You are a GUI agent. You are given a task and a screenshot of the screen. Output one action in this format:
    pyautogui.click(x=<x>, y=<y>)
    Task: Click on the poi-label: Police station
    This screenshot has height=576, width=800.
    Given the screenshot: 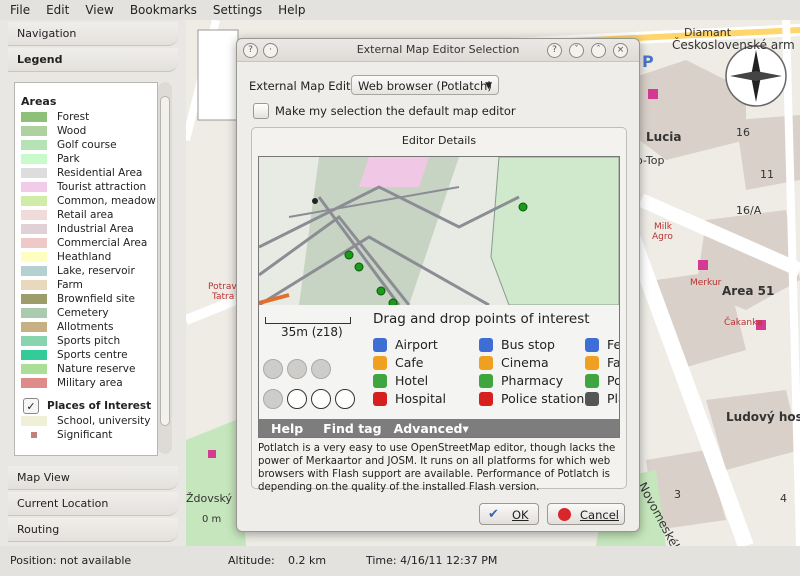 What is the action you would take?
    pyautogui.click(x=543, y=398)
    